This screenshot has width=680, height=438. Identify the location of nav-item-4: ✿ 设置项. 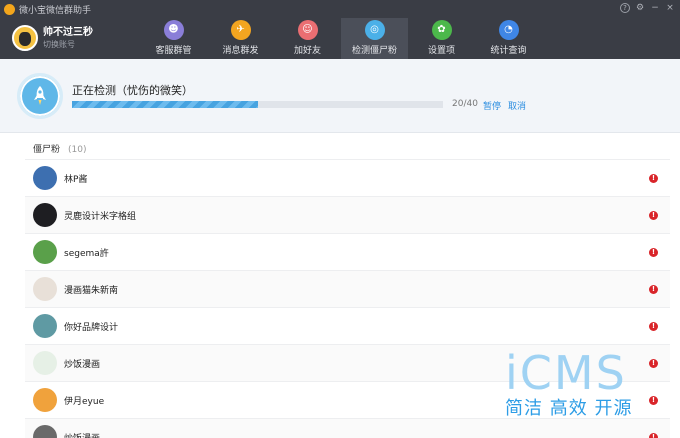
(441, 38).